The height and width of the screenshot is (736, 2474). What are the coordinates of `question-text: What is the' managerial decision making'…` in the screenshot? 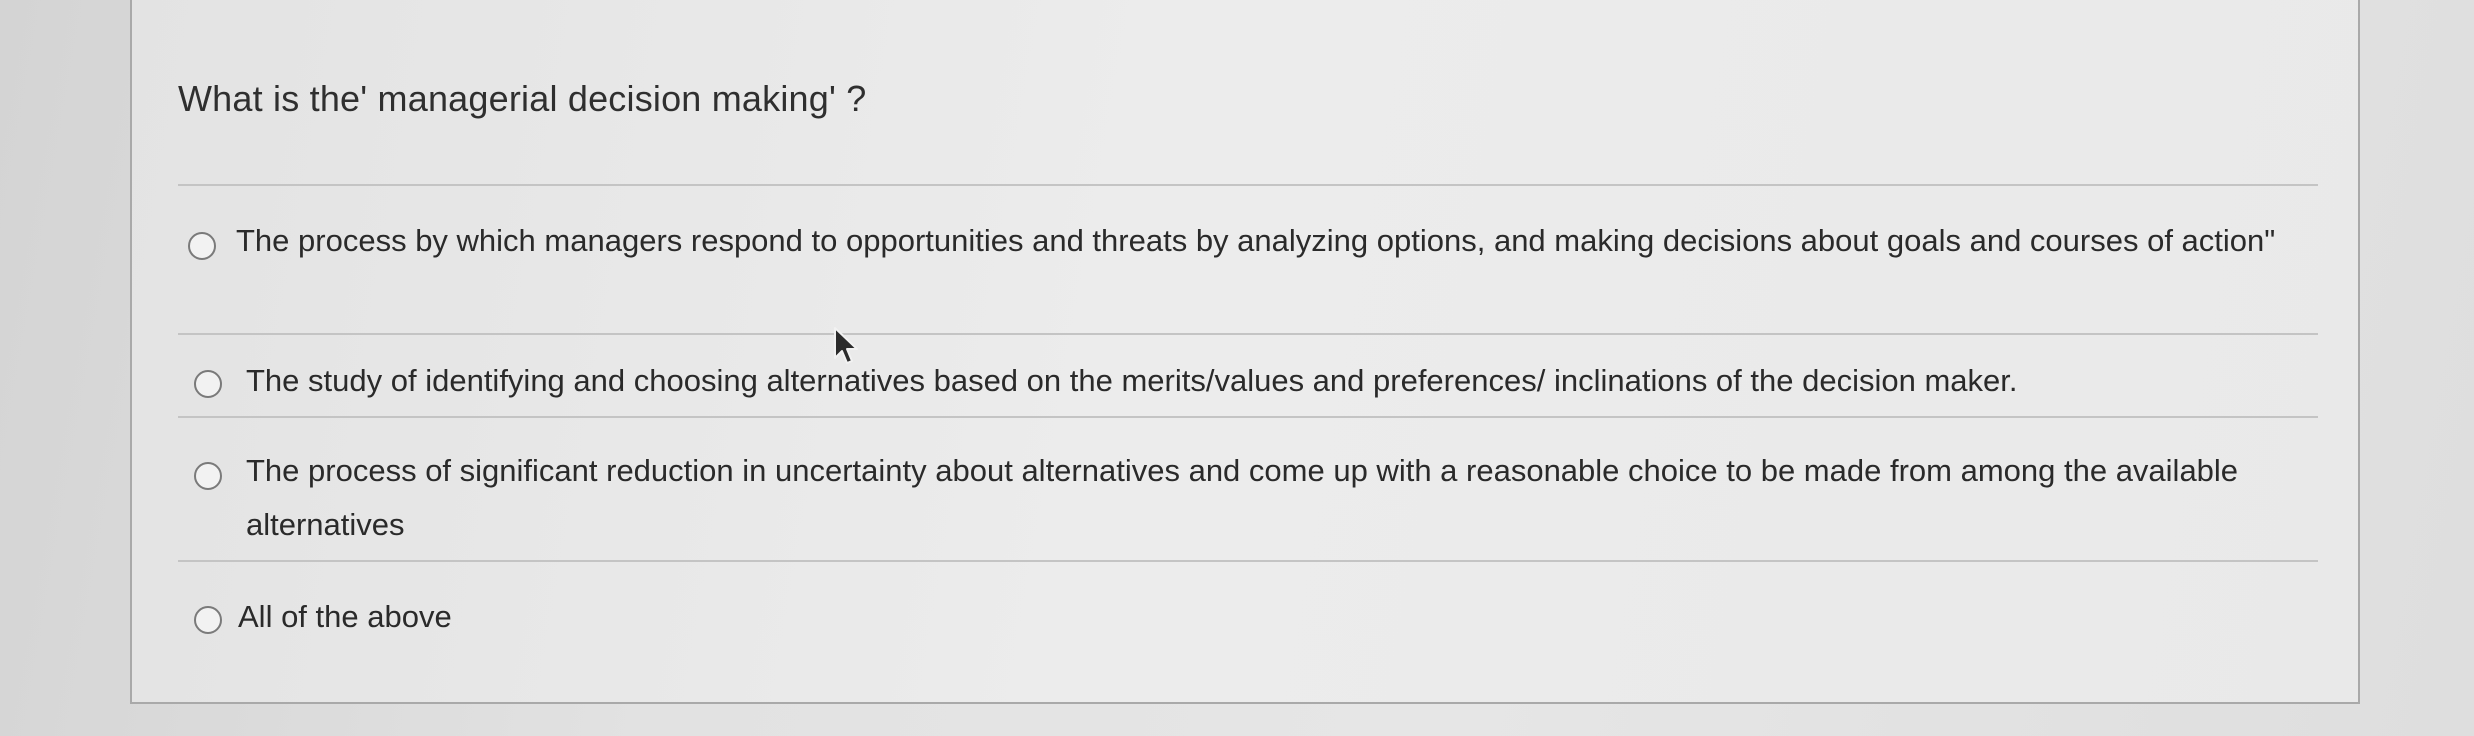 It's located at (522, 98).